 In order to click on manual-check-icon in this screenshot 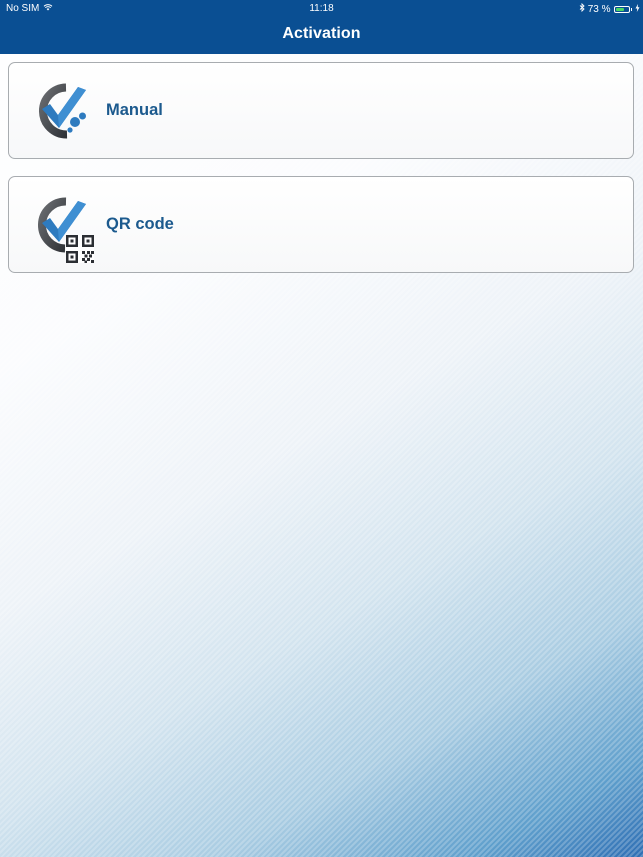, I will do `click(63, 113)`.